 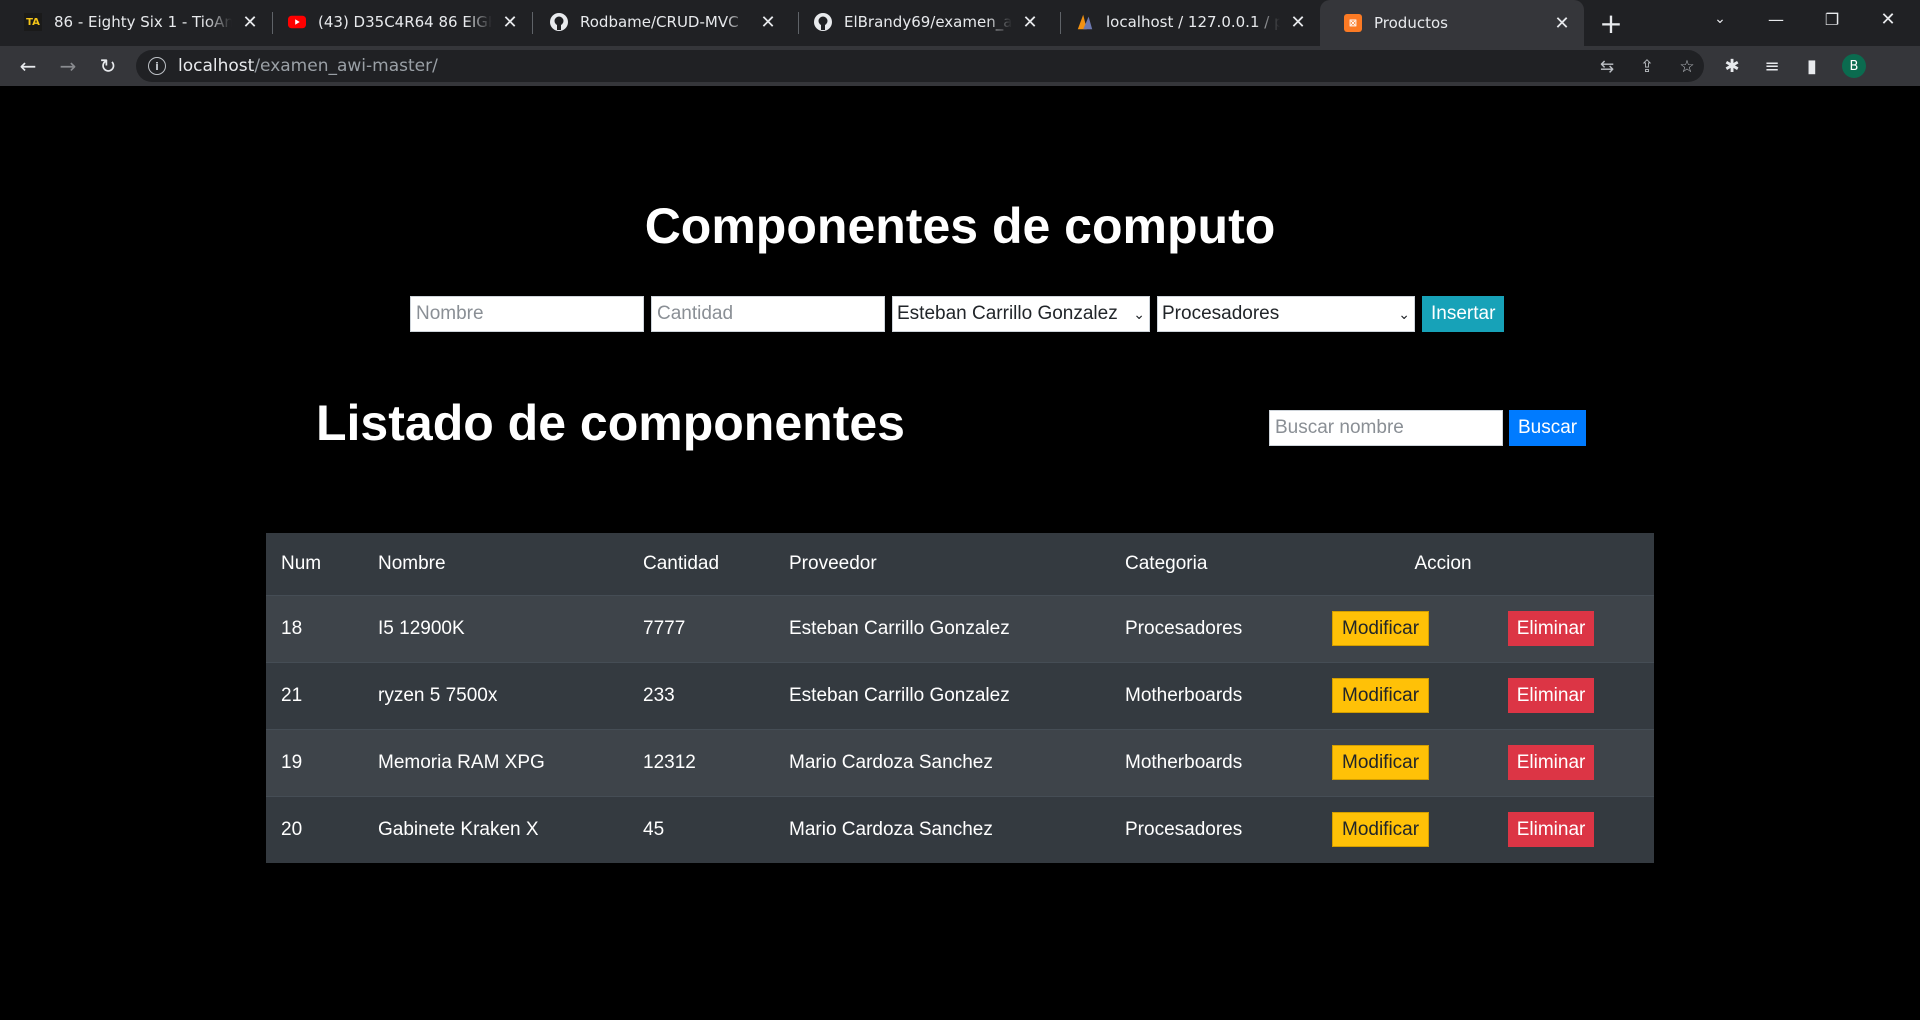 What do you see at coordinates (527, 314) in the screenshot?
I see `nombre-input` at bounding box center [527, 314].